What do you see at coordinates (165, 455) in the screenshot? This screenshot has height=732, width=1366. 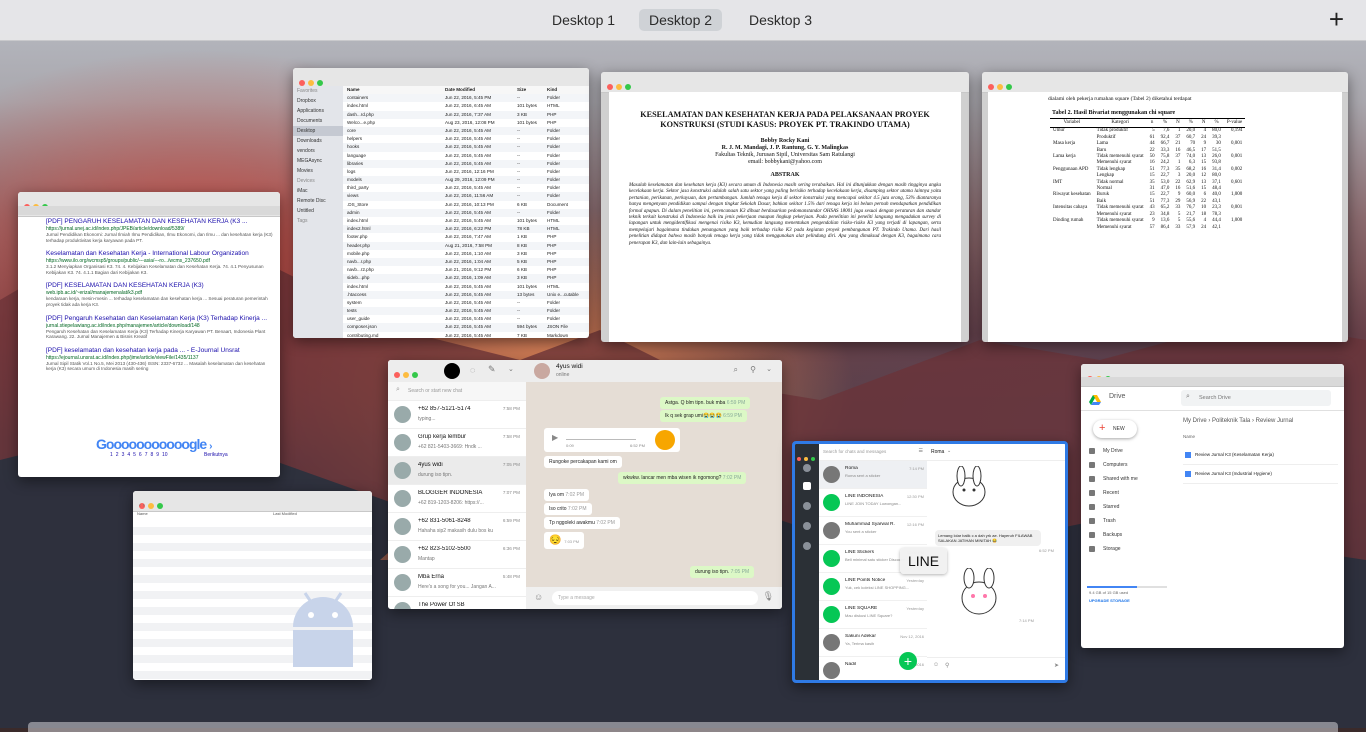 I see `page-number-link: 10` at bounding box center [165, 455].